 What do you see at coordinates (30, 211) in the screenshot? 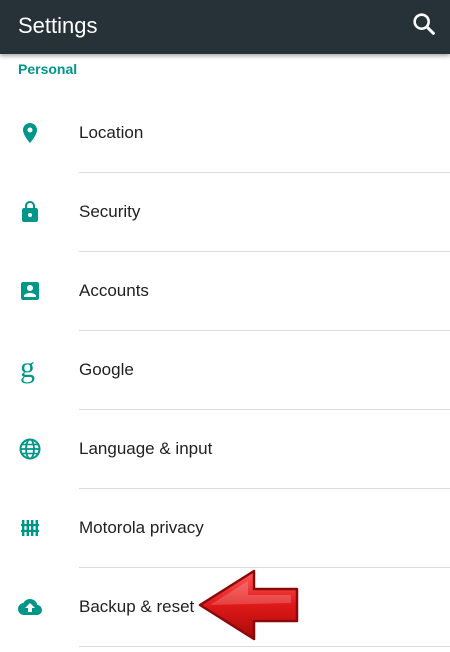
I see `lock-icon` at bounding box center [30, 211].